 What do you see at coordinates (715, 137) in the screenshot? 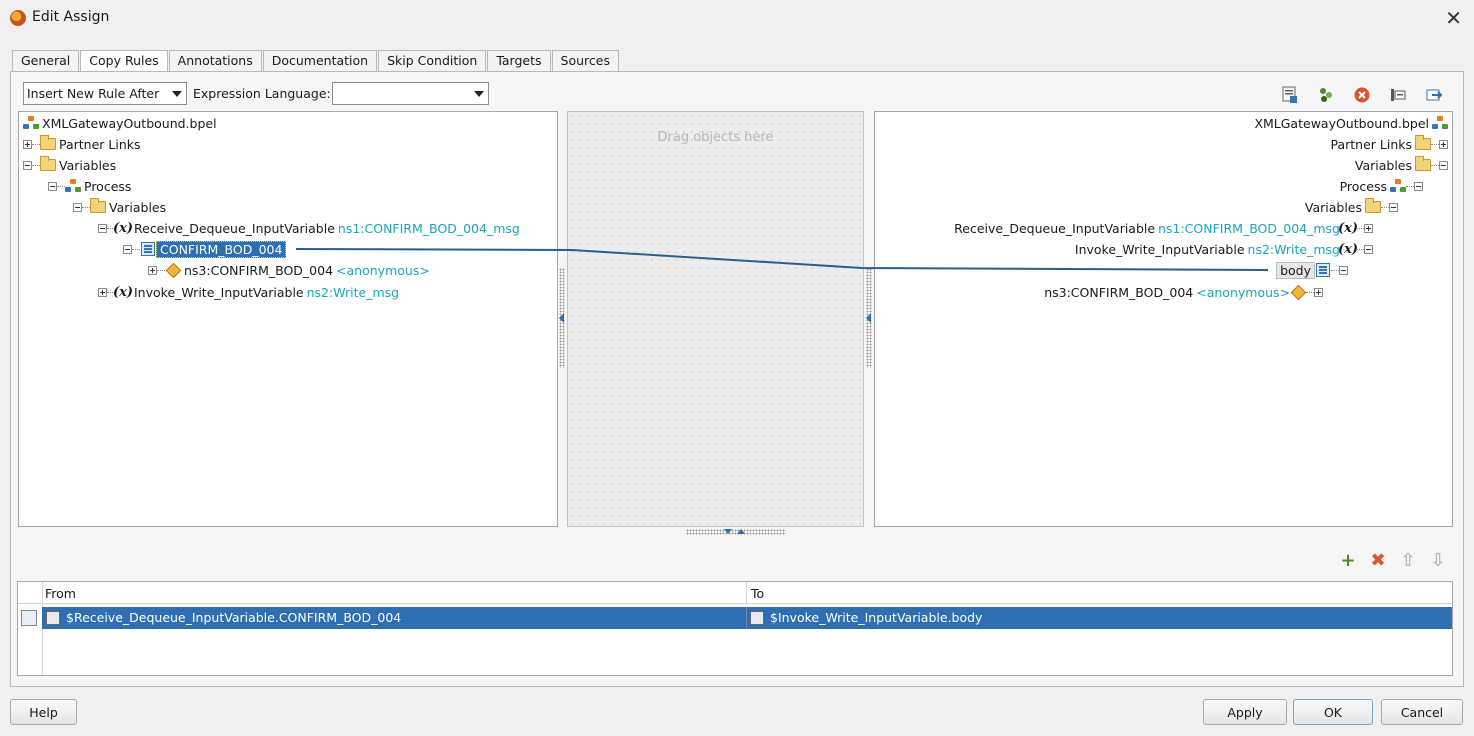
I see `drop-placeholder: Drag objects here` at bounding box center [715, 137].